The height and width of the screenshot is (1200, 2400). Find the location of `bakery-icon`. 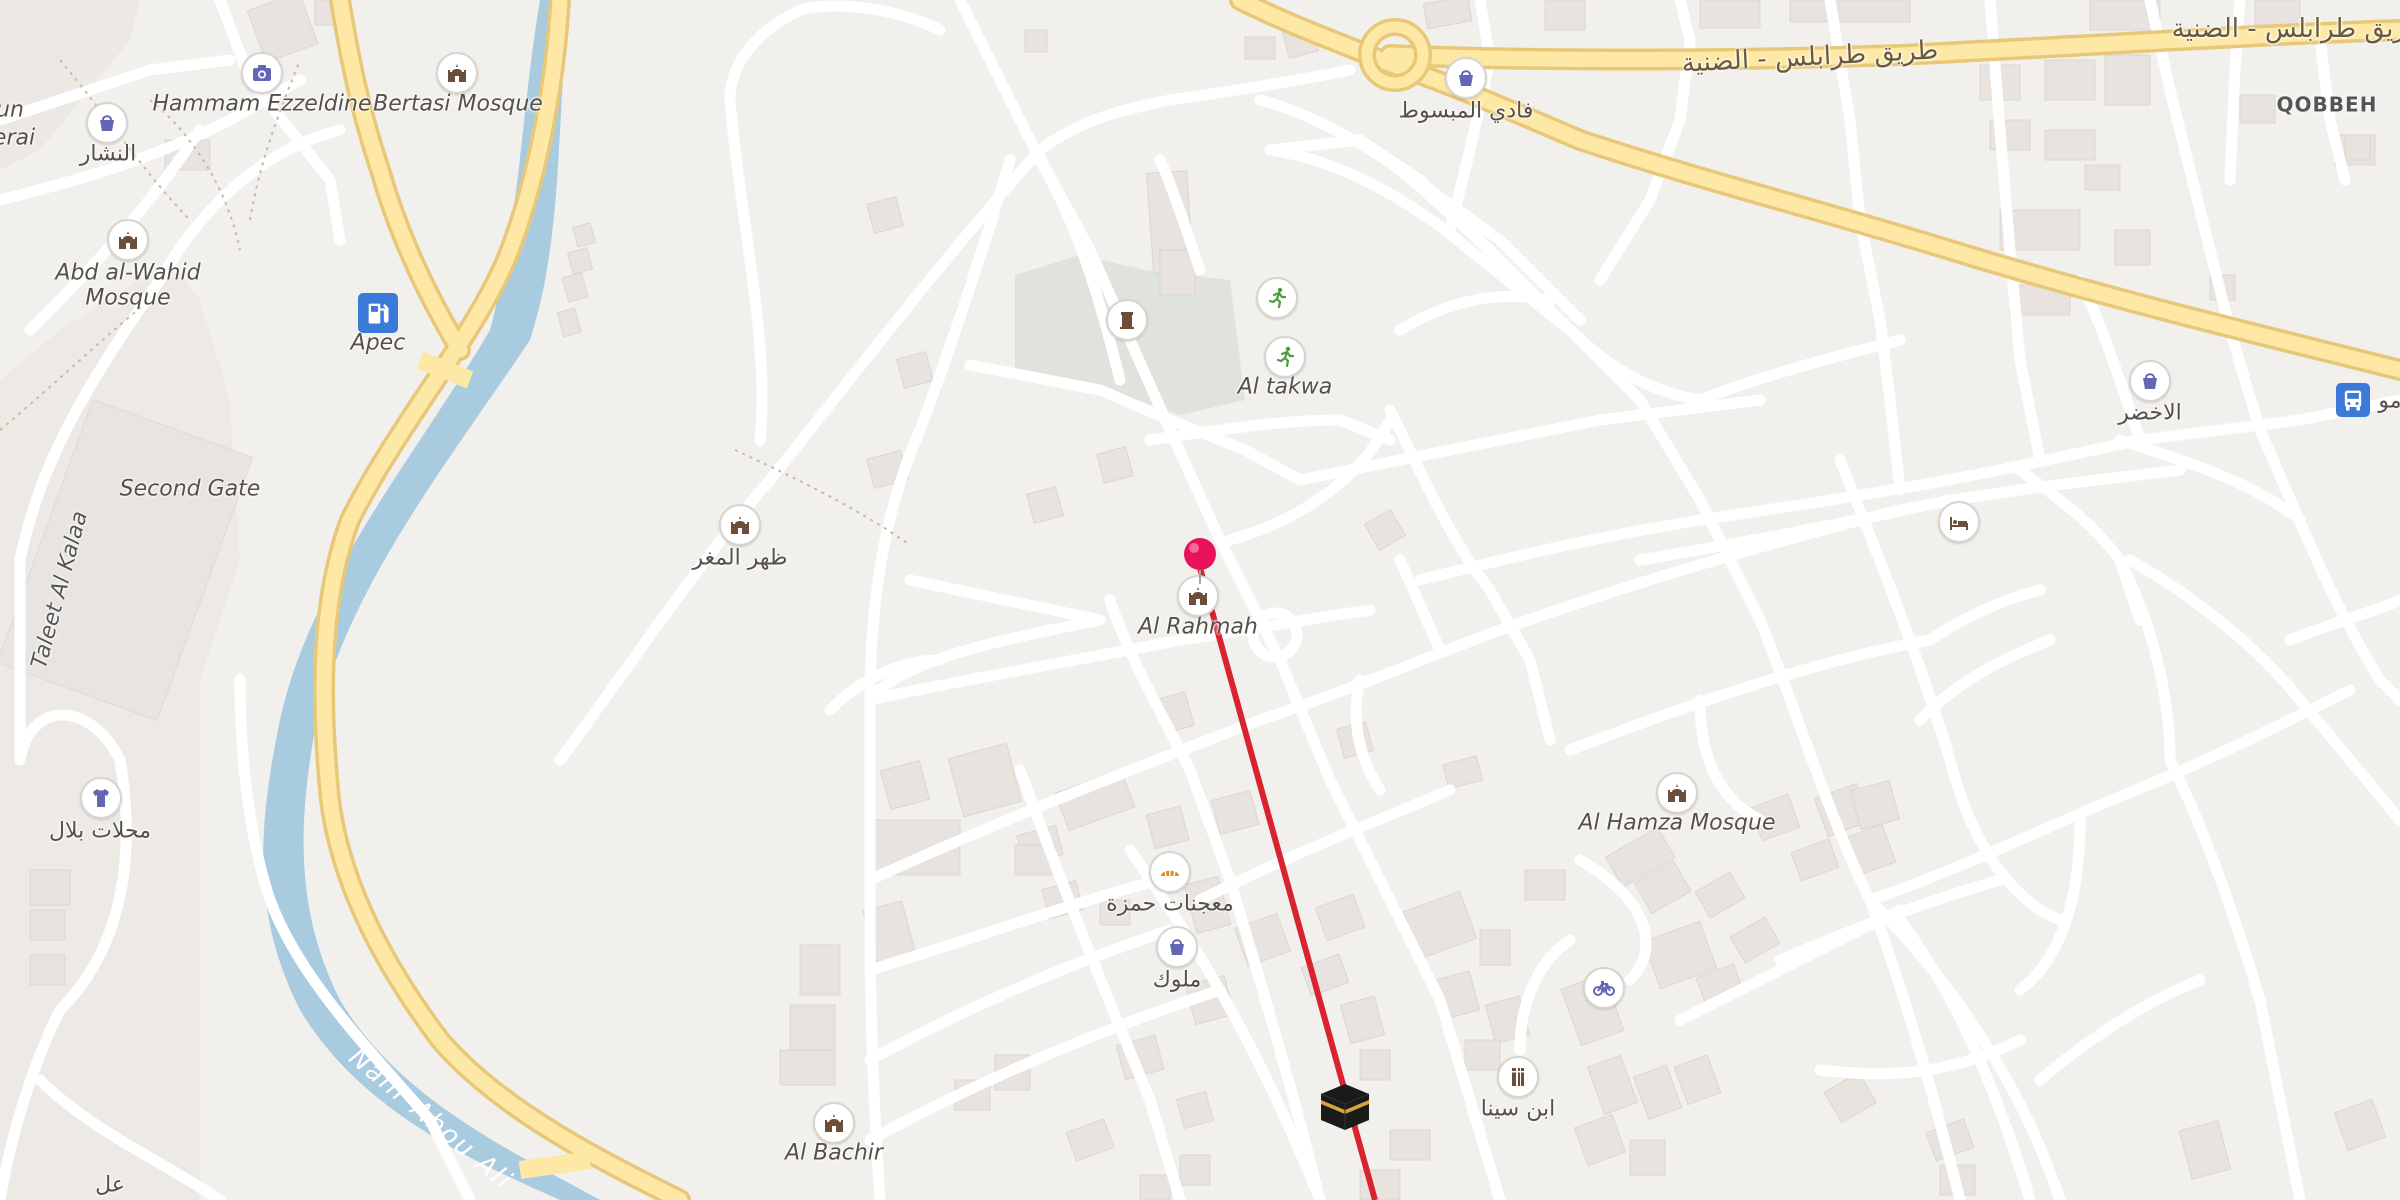

bakery-icon is located at coordinates (1170, 872).